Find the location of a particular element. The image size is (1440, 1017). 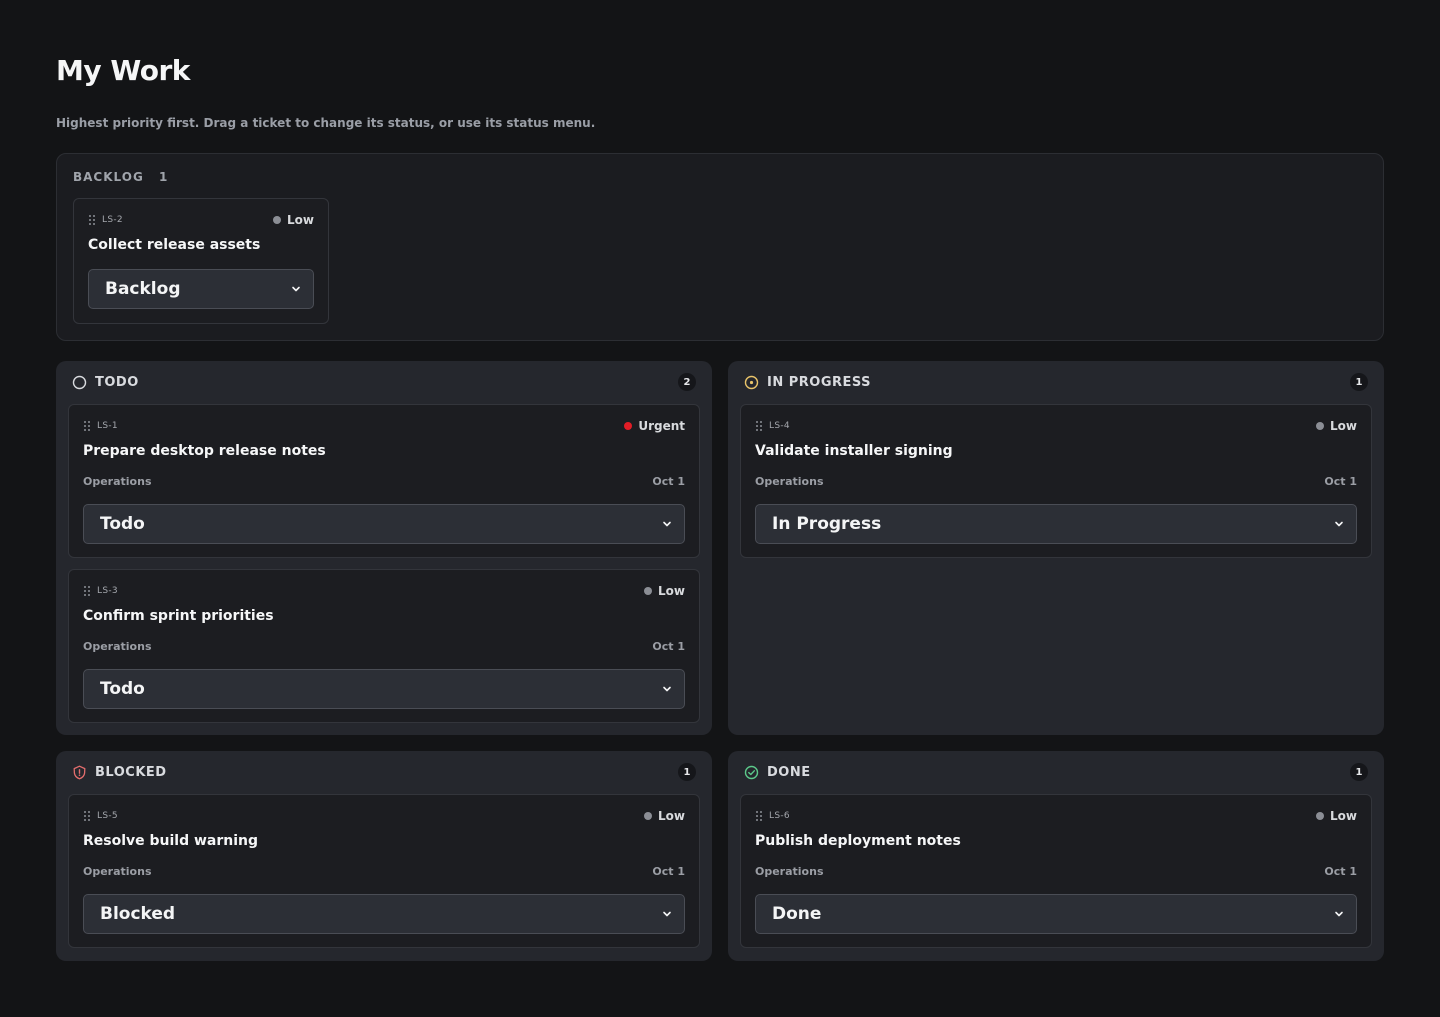

column-title: BLOCKED is located at coordinates (131, 772).